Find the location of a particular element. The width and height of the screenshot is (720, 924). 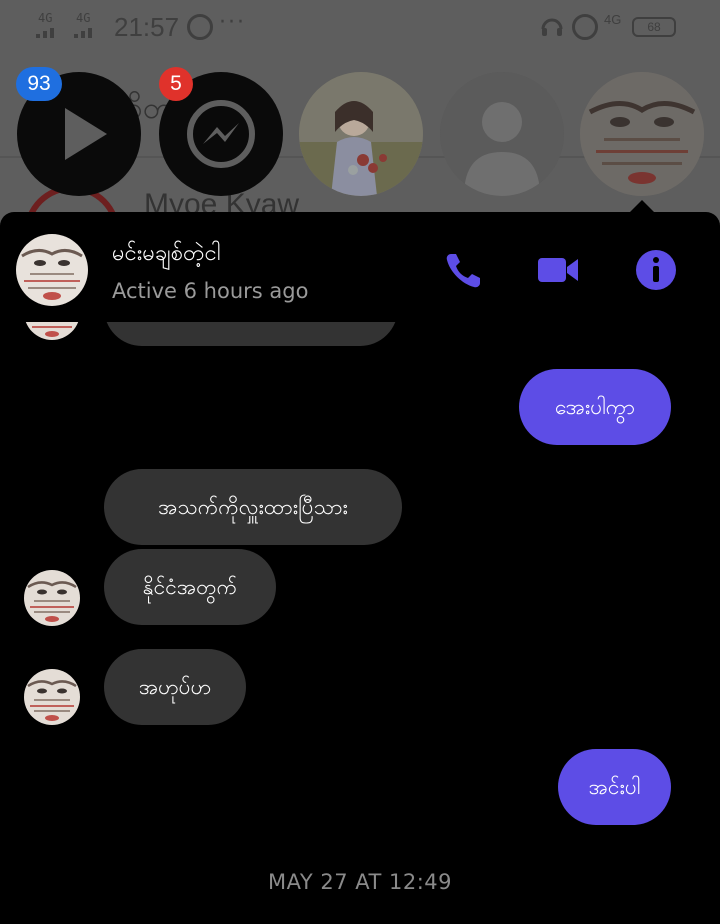

chat-head-default-user is located at coordinates (502, 134).